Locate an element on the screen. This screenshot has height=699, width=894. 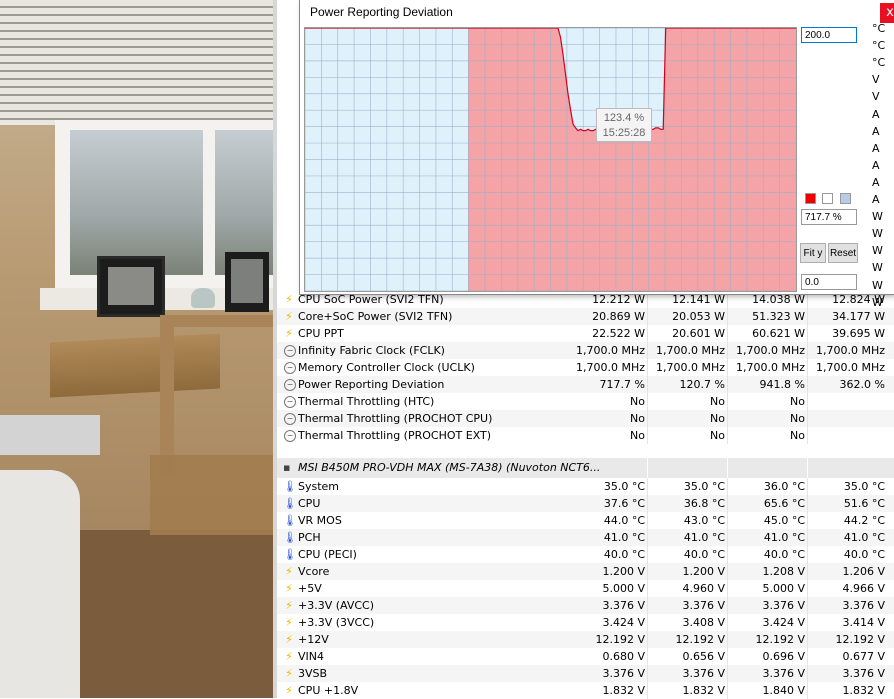
sensor-row: 🌡 CPU (PECI) 40.0 °C 40.0 °C 40.0 °C 40.0 °C is located at coordinates (585, 554).